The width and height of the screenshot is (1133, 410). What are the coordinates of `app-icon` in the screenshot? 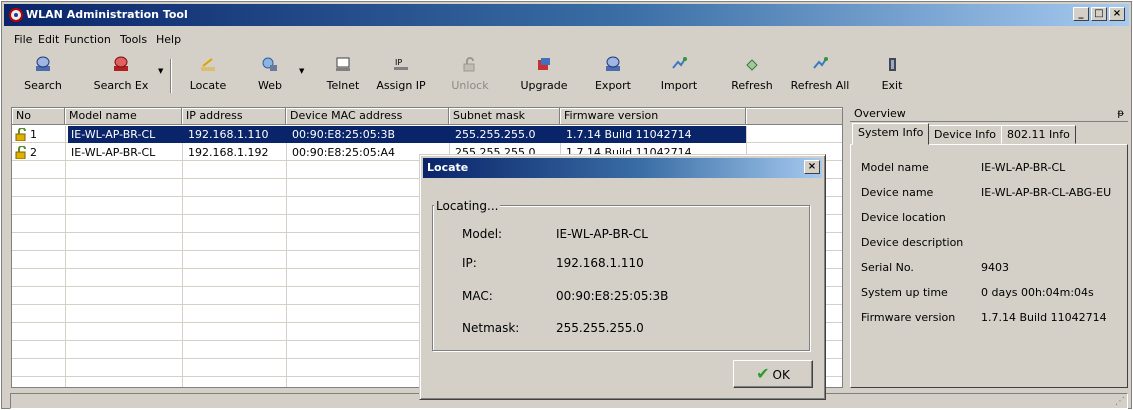 It's located at (16, 15).